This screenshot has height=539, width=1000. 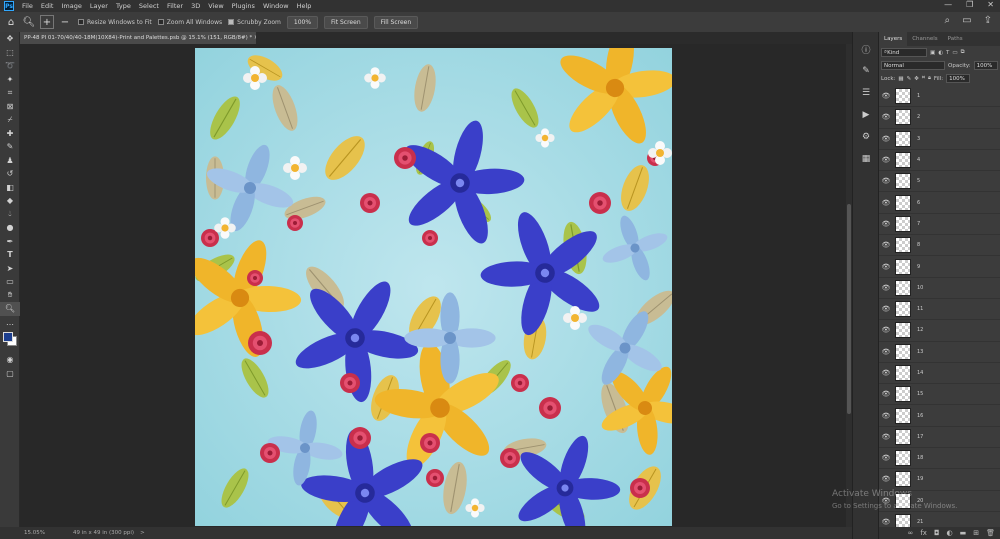 I want to click on layer-row: 👁︎ 21, so click(x=939, y=519).